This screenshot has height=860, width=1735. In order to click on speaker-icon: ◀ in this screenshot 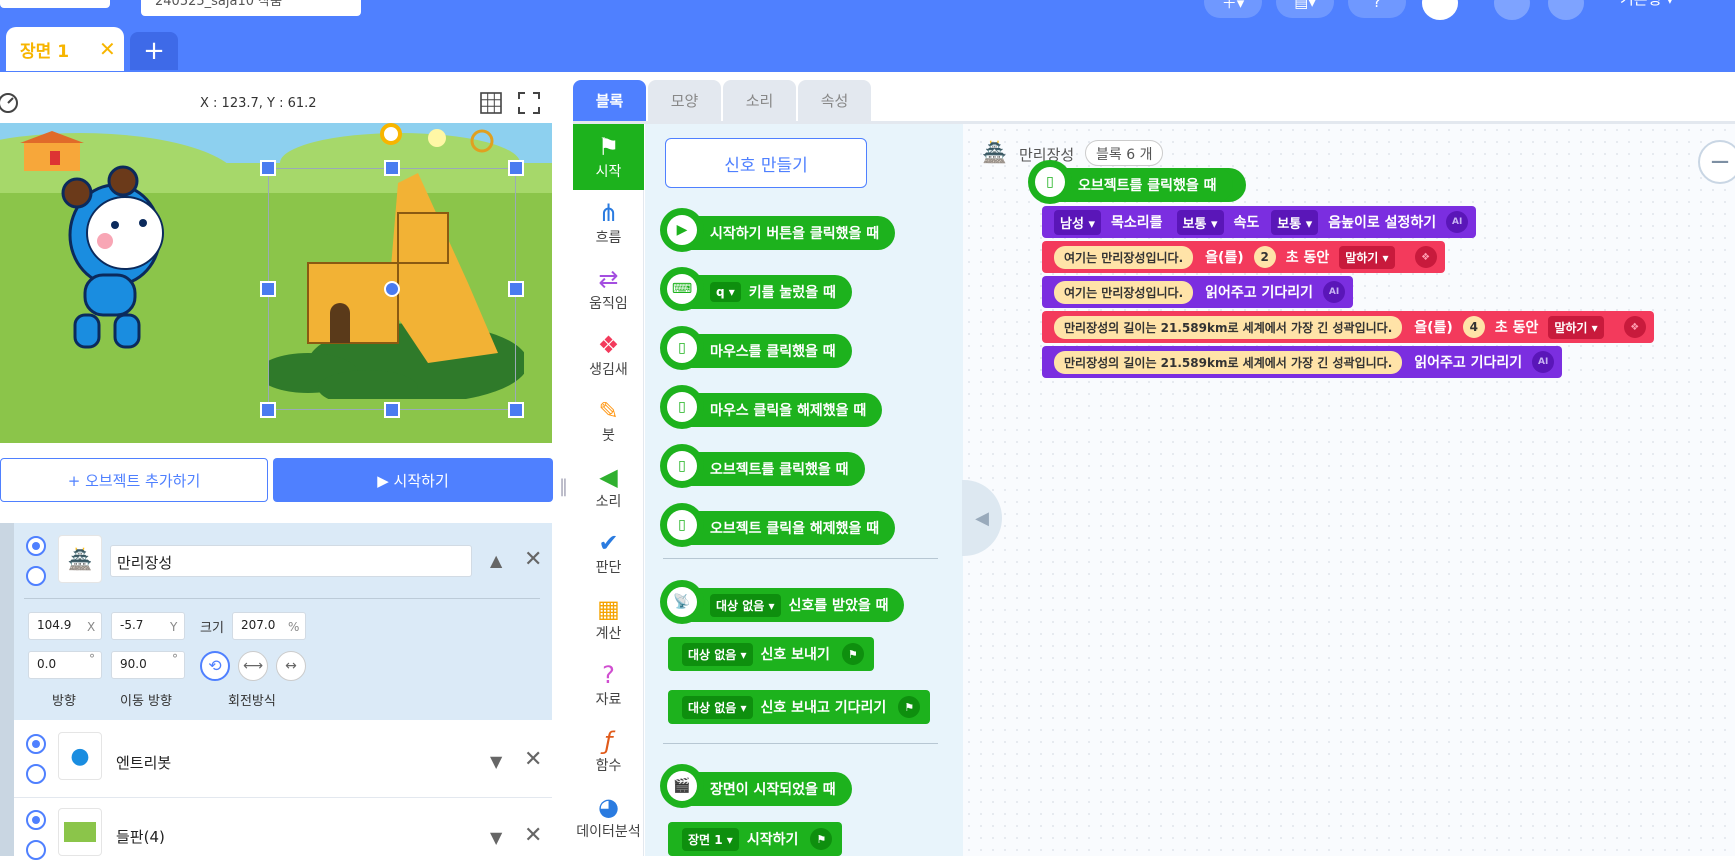, I will do `click(608, 477)`.